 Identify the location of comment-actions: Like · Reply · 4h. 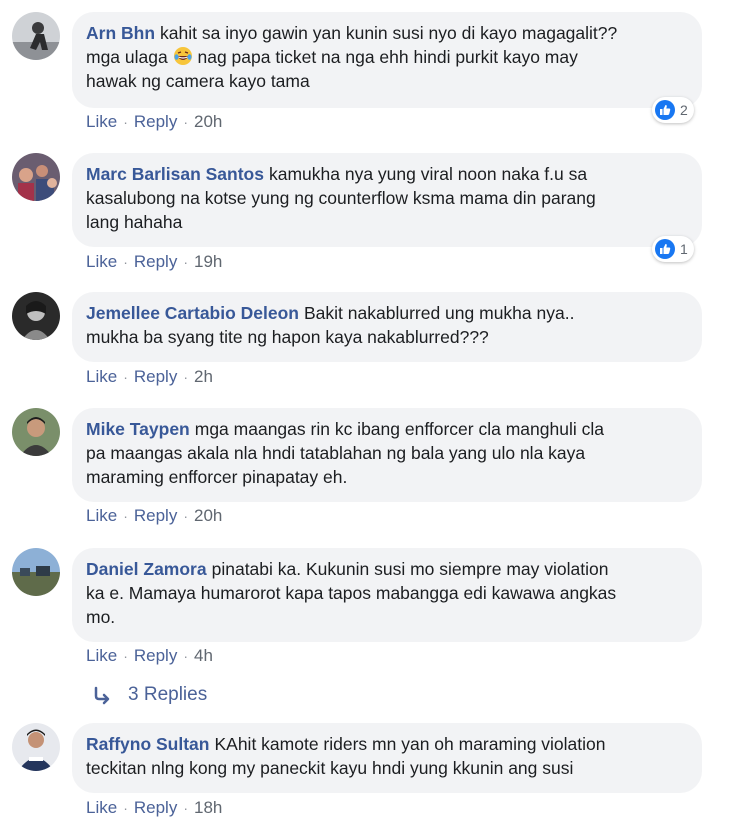
(149, 656).